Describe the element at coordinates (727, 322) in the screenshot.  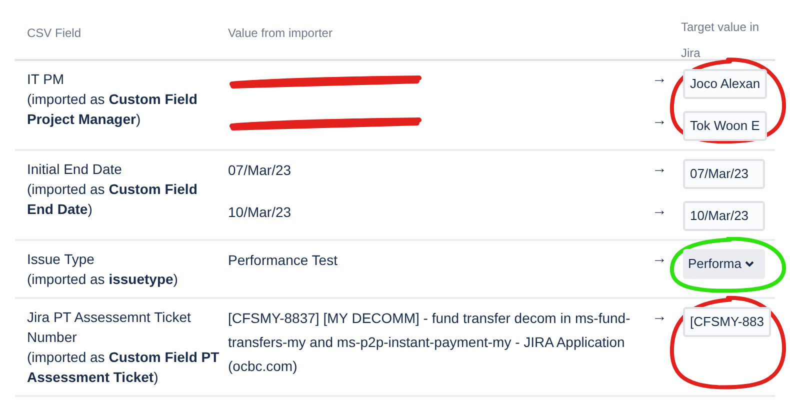
I see `target-input: [CFSMY-883` at that location.